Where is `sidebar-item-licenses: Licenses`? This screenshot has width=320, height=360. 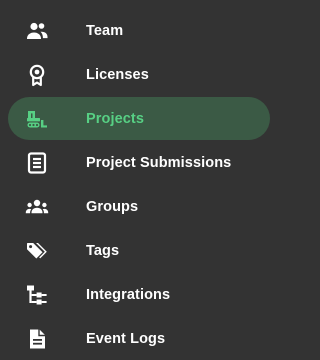 sidebar-item-licenses: Licenses is located at coordinates (139, 74).